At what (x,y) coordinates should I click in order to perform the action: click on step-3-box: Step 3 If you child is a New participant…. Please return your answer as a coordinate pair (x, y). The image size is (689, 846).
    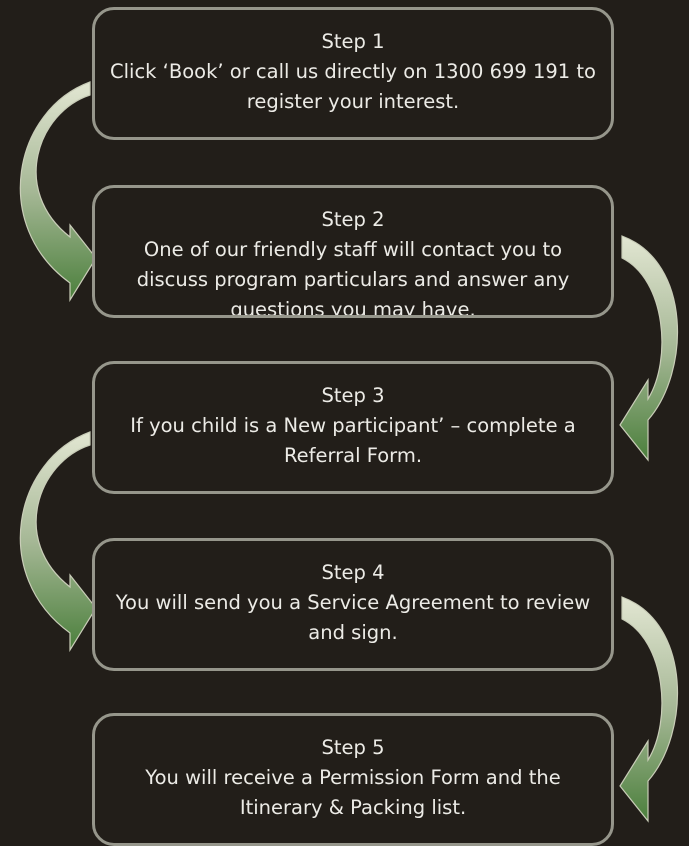
    Looking at the image, I should click on (353, 427).